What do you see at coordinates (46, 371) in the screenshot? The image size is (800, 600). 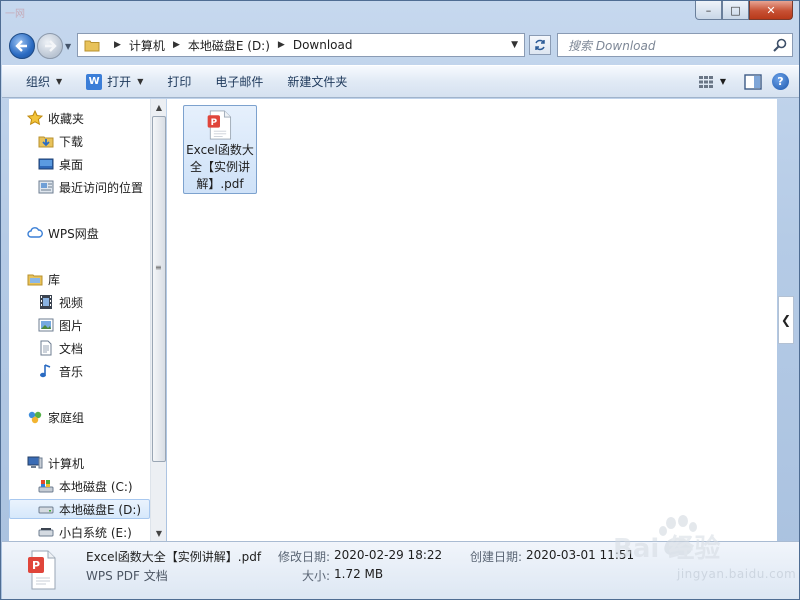 I see `music-icon` at bounding box center [46, 371].